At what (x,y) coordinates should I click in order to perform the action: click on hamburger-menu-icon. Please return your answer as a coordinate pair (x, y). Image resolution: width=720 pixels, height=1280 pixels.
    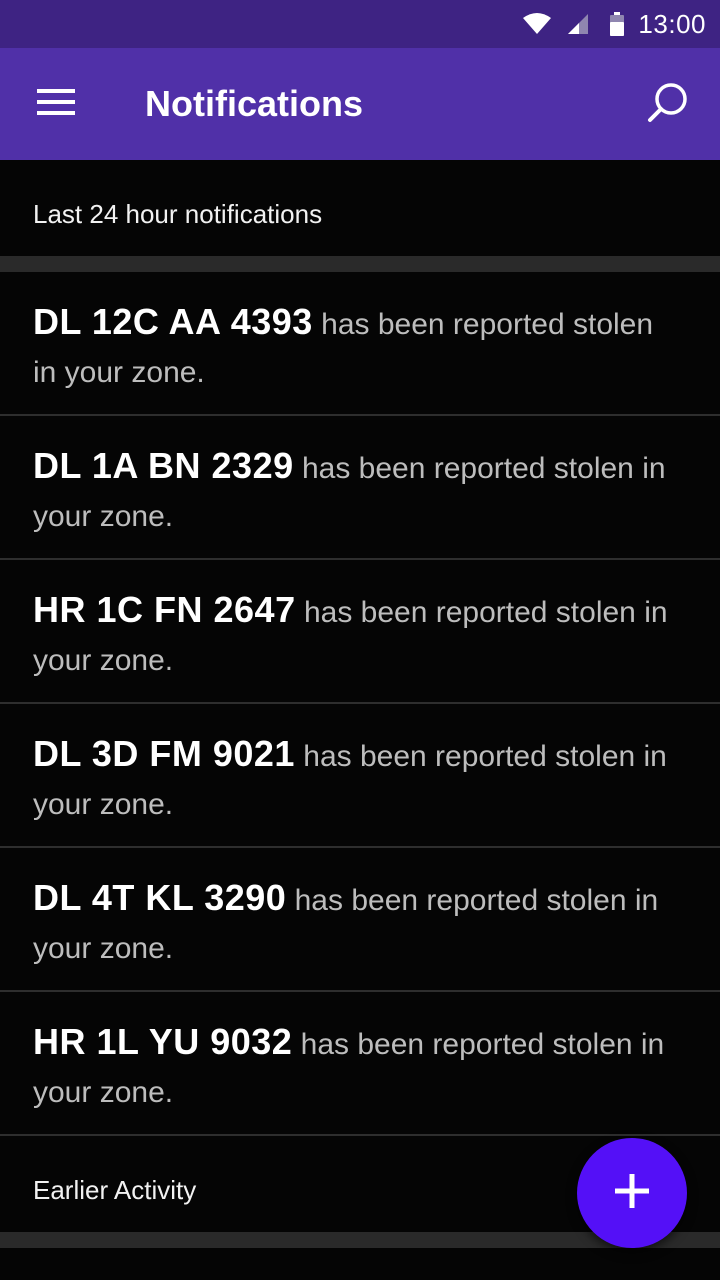
    Looking at the image, I should click on (56, 104).